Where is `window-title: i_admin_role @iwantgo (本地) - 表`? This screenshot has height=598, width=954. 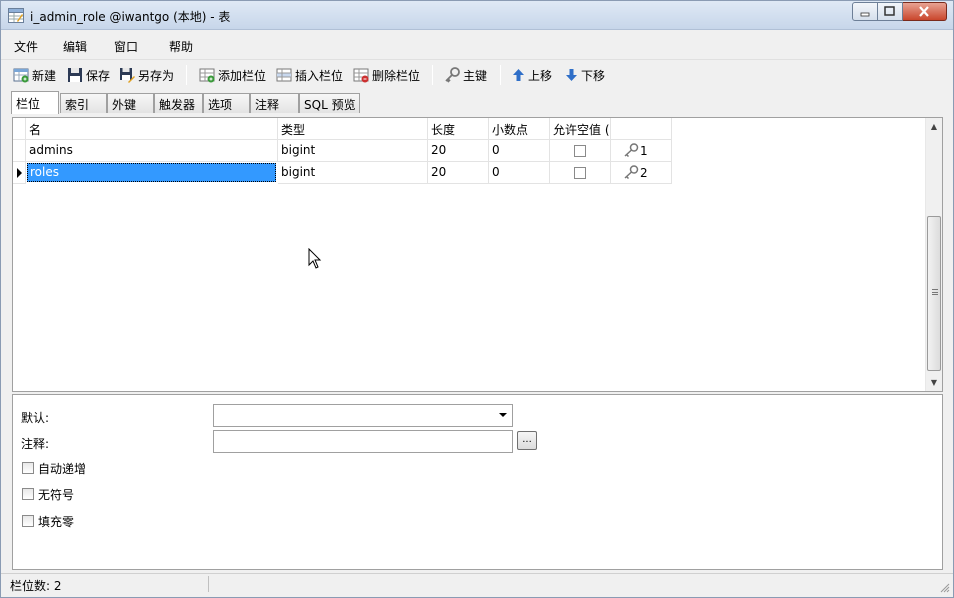
window-title: i_admin_role @iwantgo (本地) - 表 is located at coordinates (130, 17).